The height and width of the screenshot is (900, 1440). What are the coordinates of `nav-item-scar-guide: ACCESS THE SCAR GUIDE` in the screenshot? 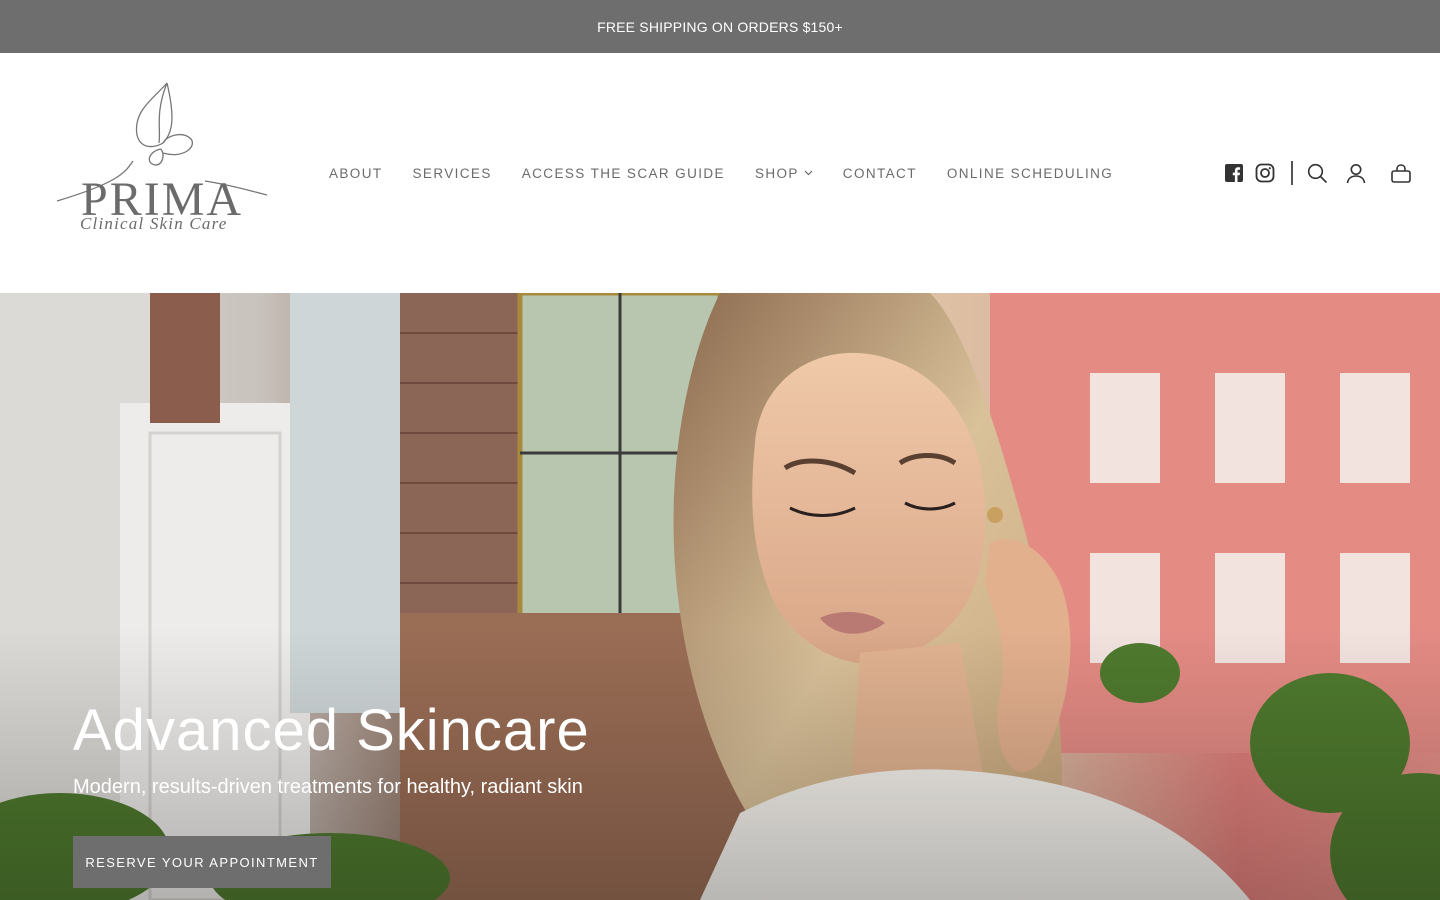 It's located at (623, 173).